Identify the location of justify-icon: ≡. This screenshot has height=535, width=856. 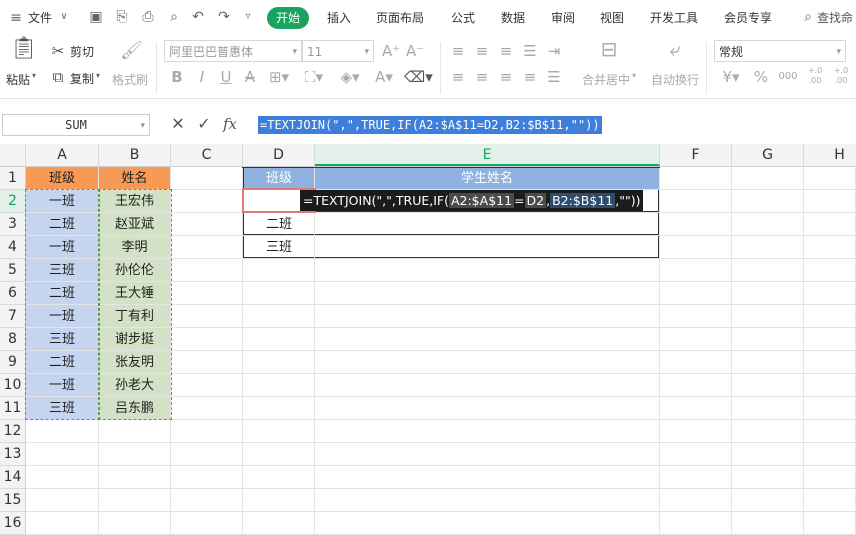
(530, 77).